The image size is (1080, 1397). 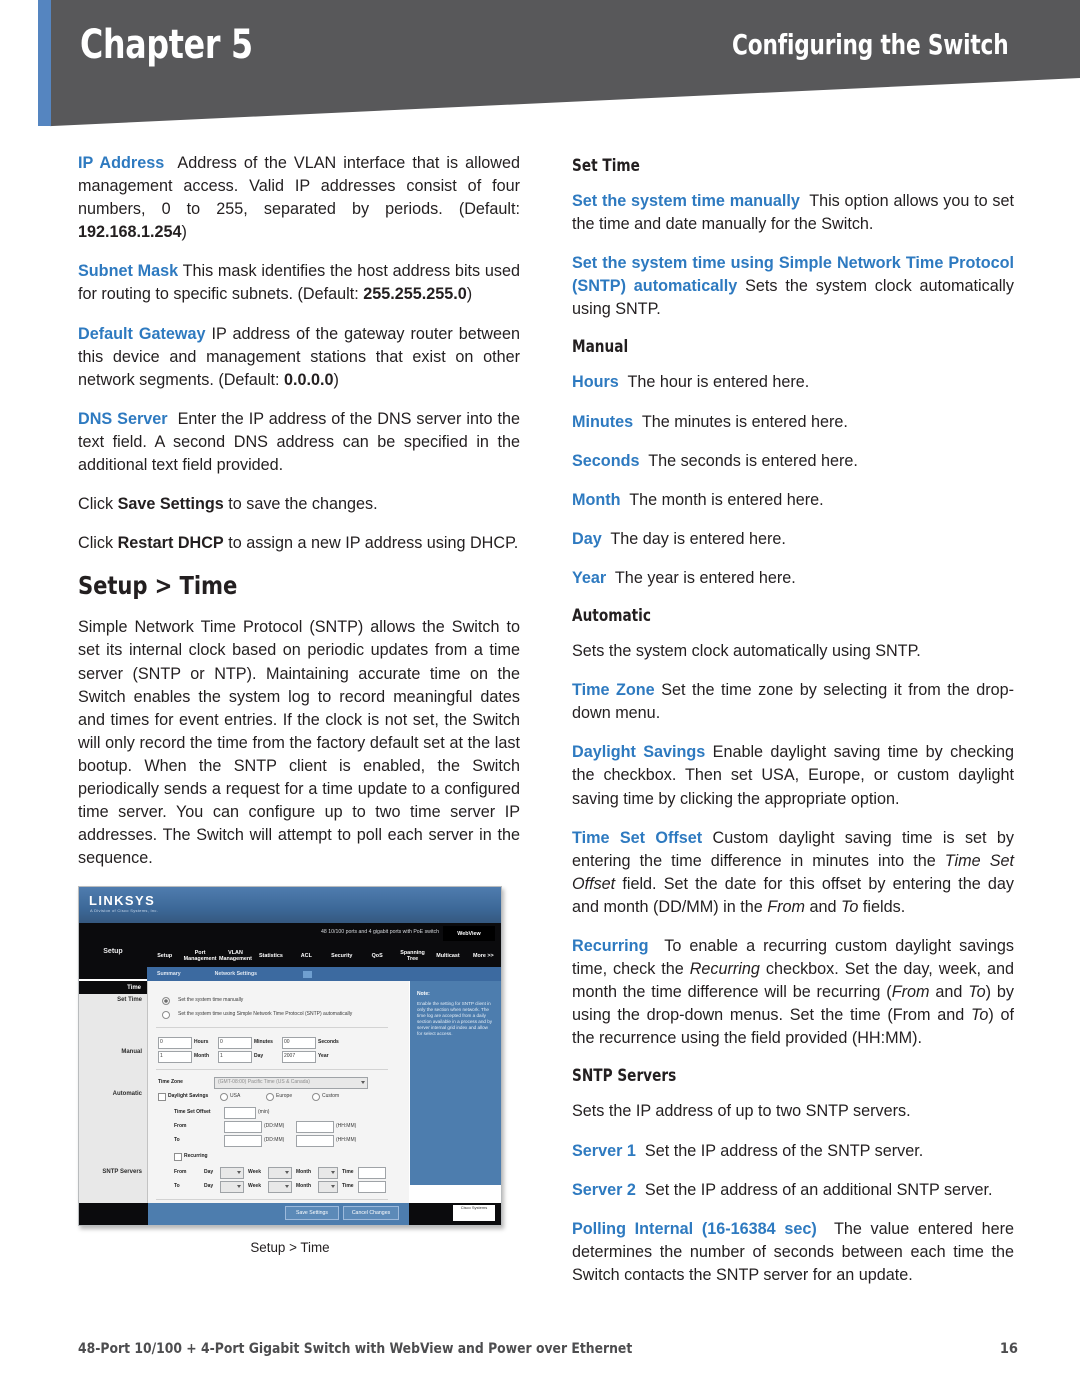 What do you see at coordinates (753, 460) in the screenshot?
I see `paragraph-body: The seconds is entered here.` at bounding box center [753, 460].